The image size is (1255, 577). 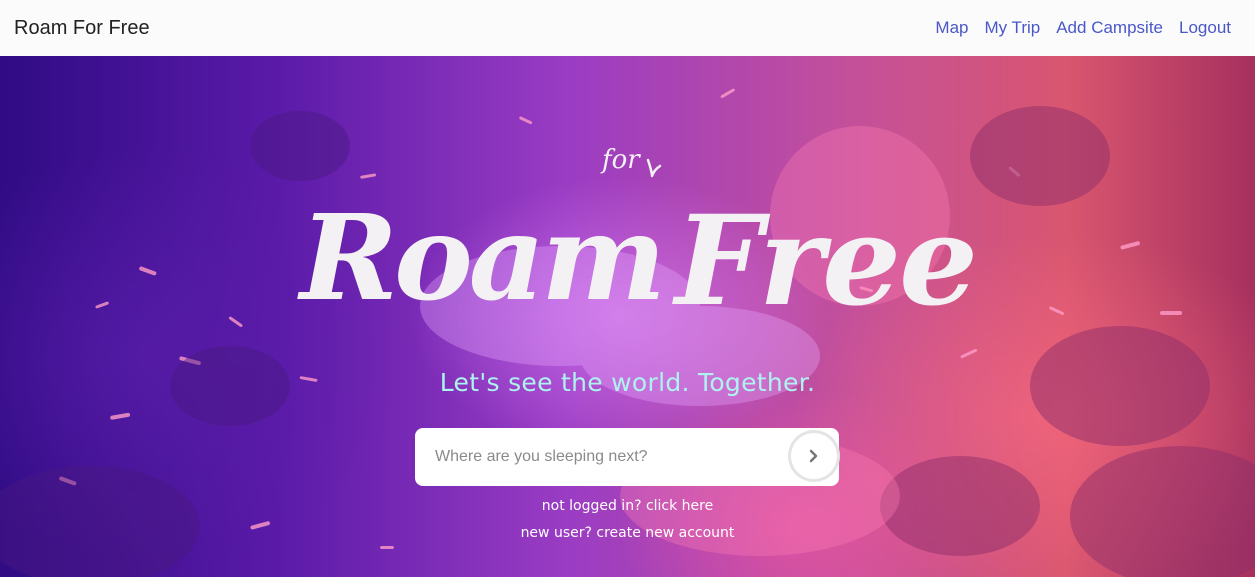 I want to click on login-link: not logged in? click here, so click(x=627, y=506).